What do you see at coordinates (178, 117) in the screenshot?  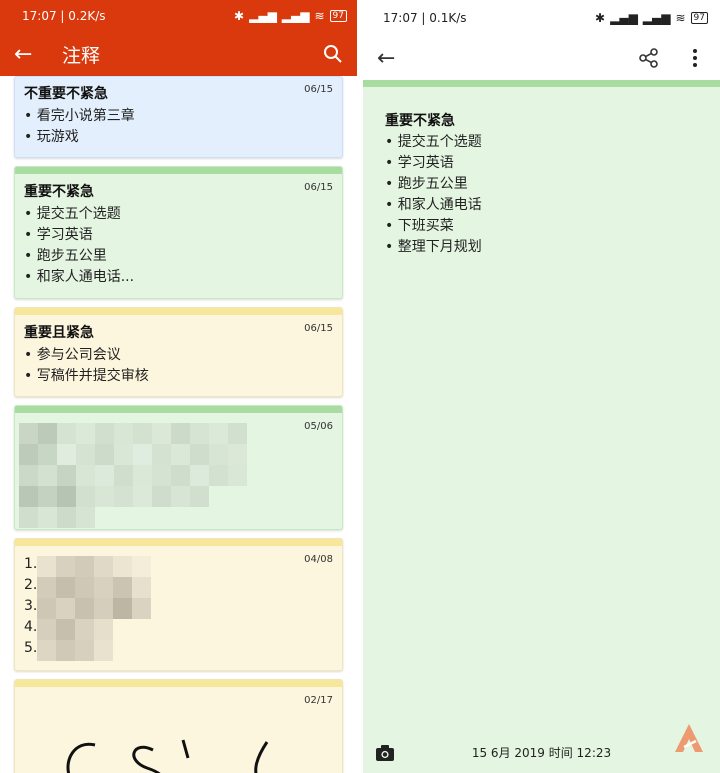 I see `note-card: 不重要不紧急 06/15 • 看完小说第三章 • 玩游戏` at bounding box center [178, 117].